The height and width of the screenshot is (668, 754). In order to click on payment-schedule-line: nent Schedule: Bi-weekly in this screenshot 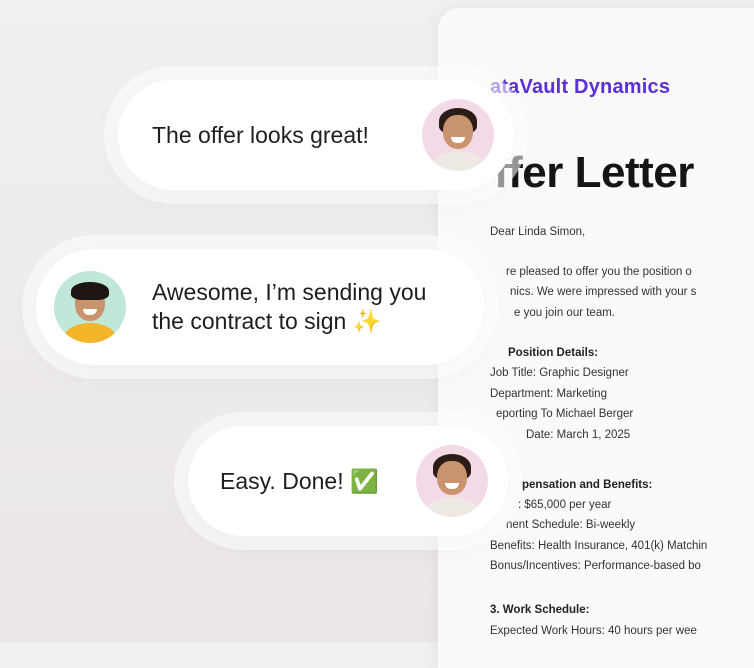, I will do `click(571, 525)`.